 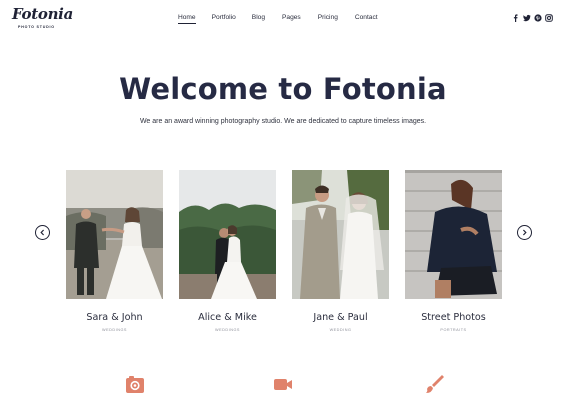 I want to click on features-strip, so click(x=283, y=387).